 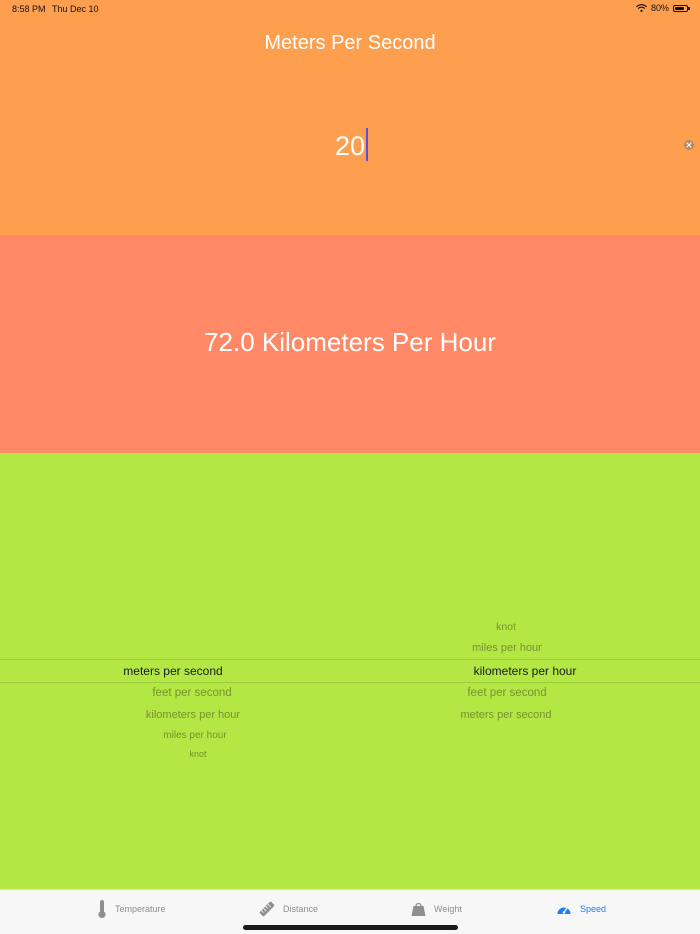 What do you see at coordinates (659, 8) in the screenshot?
I see `battery-percent: 80%` at bounding box center [659, 8].